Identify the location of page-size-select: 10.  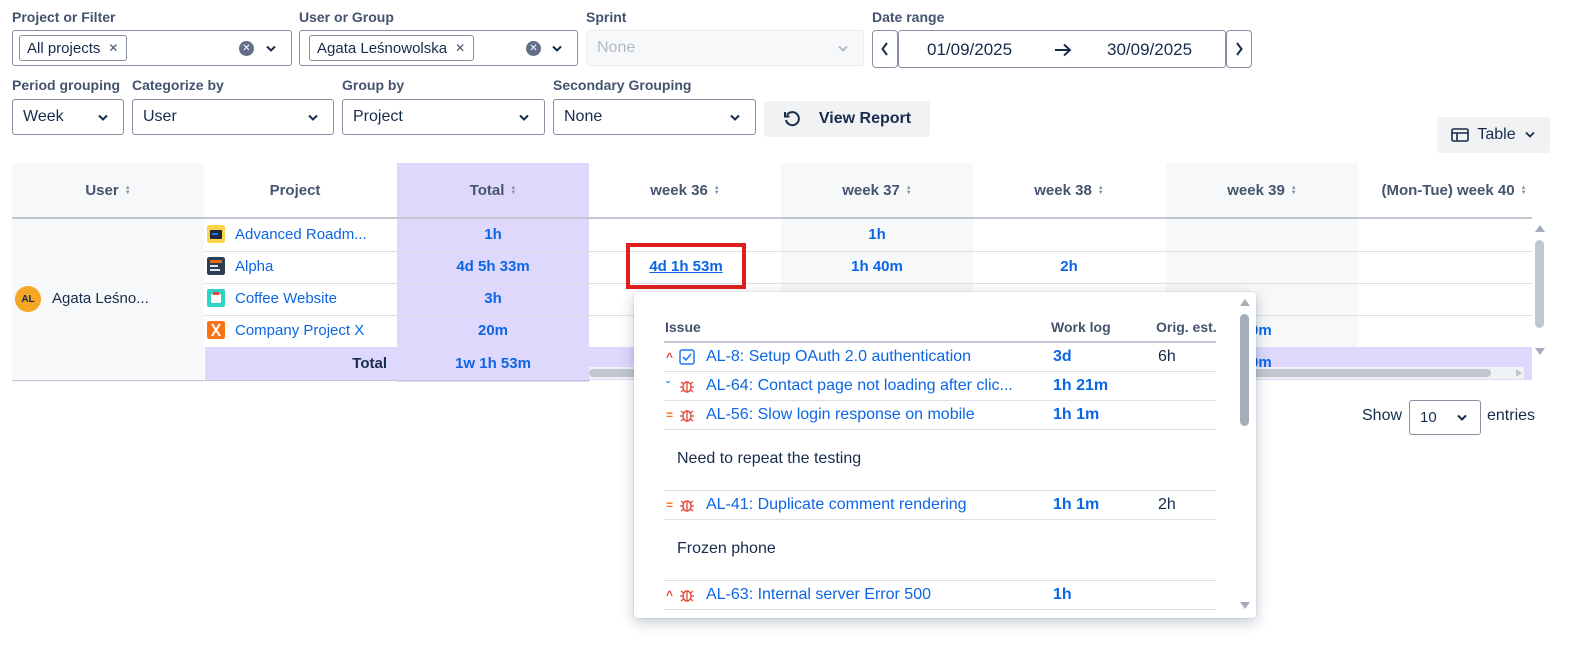
(1445, 417).